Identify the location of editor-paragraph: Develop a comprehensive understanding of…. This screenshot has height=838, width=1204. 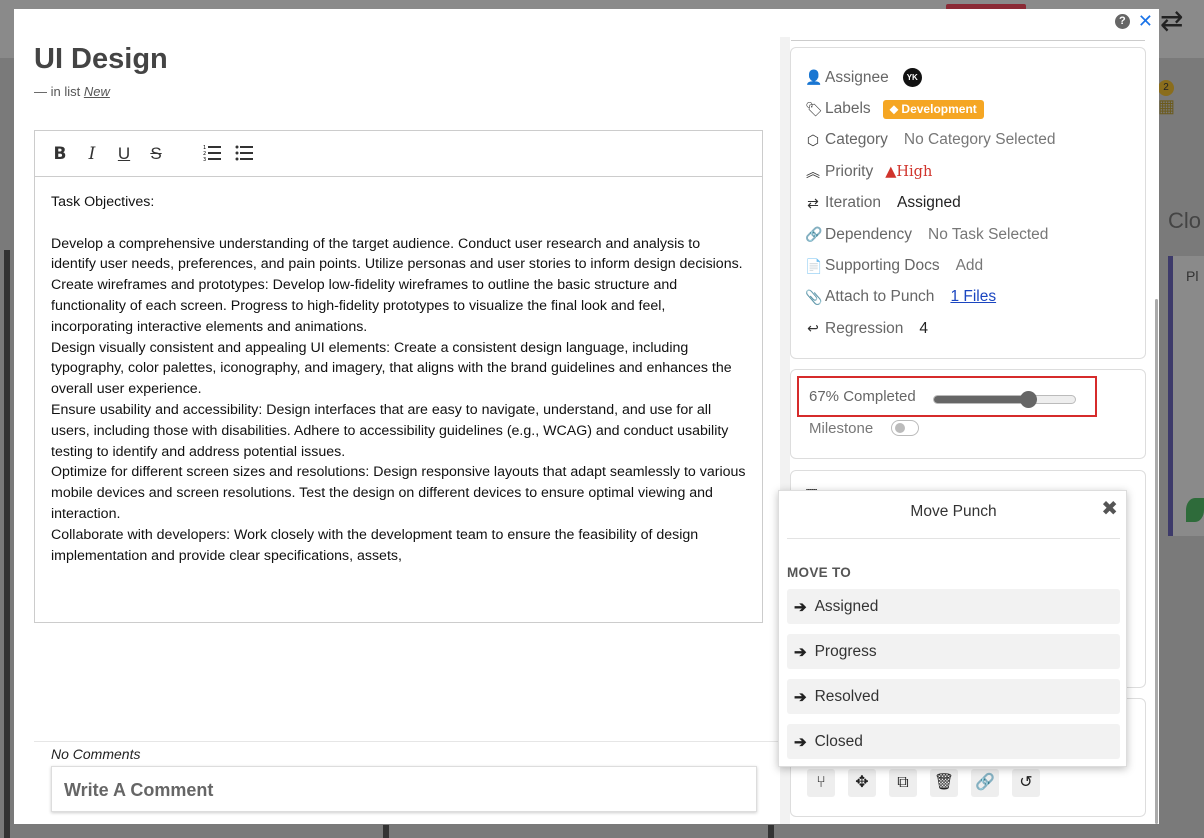
(397, 254).